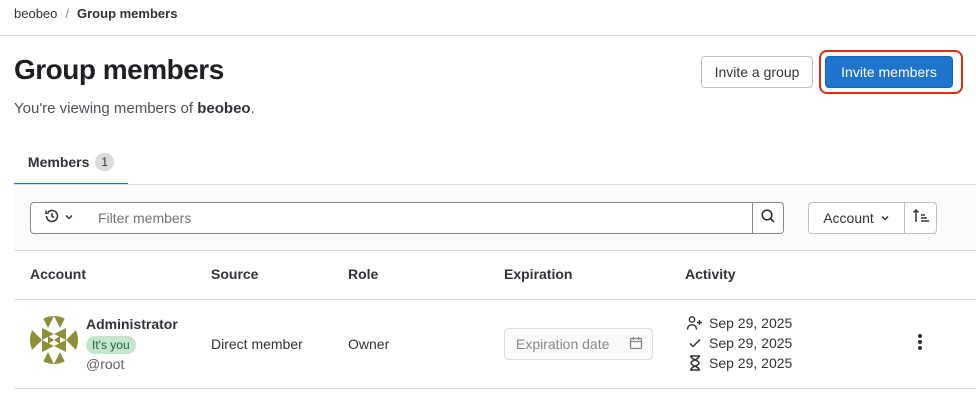 The image size is (976, 399). What do you see at coordinates (363, 274) in the screenshot?
I see `column-header-role: Role` at bounding box center [363, 274].